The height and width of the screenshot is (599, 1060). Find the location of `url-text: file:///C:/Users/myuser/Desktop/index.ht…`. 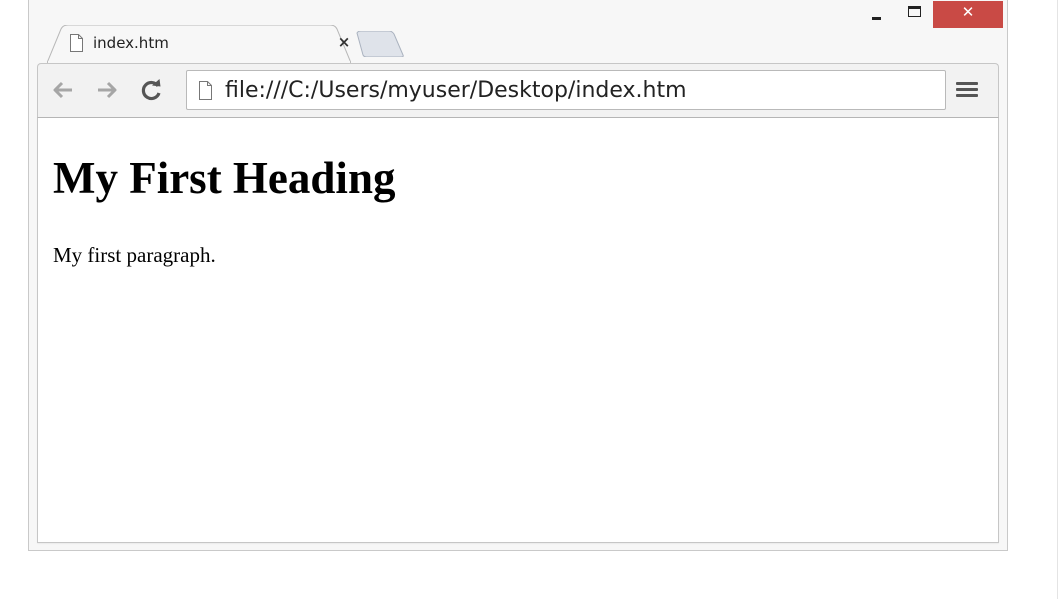

url-text: file:///C:/Users/myuser/Desktop/index.ht… is located at coordinates (456, 90).